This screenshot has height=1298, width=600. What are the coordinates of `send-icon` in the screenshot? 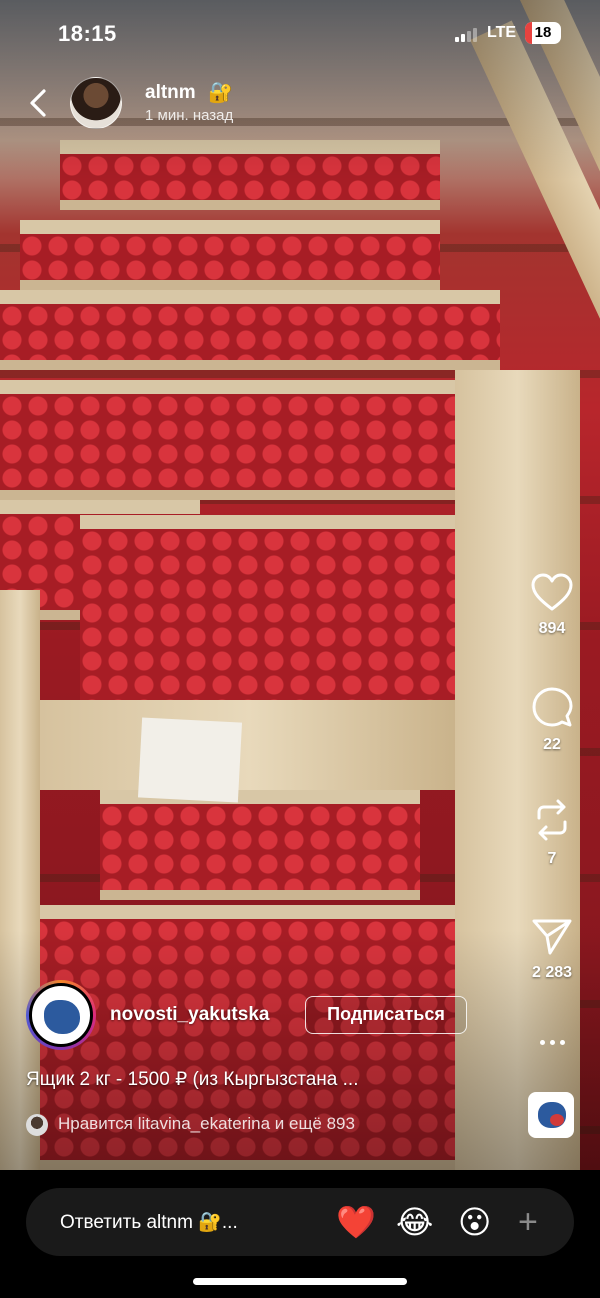 It's located at (552, 937).